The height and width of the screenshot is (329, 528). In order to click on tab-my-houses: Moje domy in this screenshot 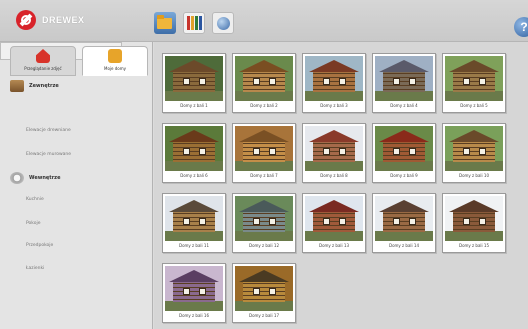, I will do `click(115, 61)`.